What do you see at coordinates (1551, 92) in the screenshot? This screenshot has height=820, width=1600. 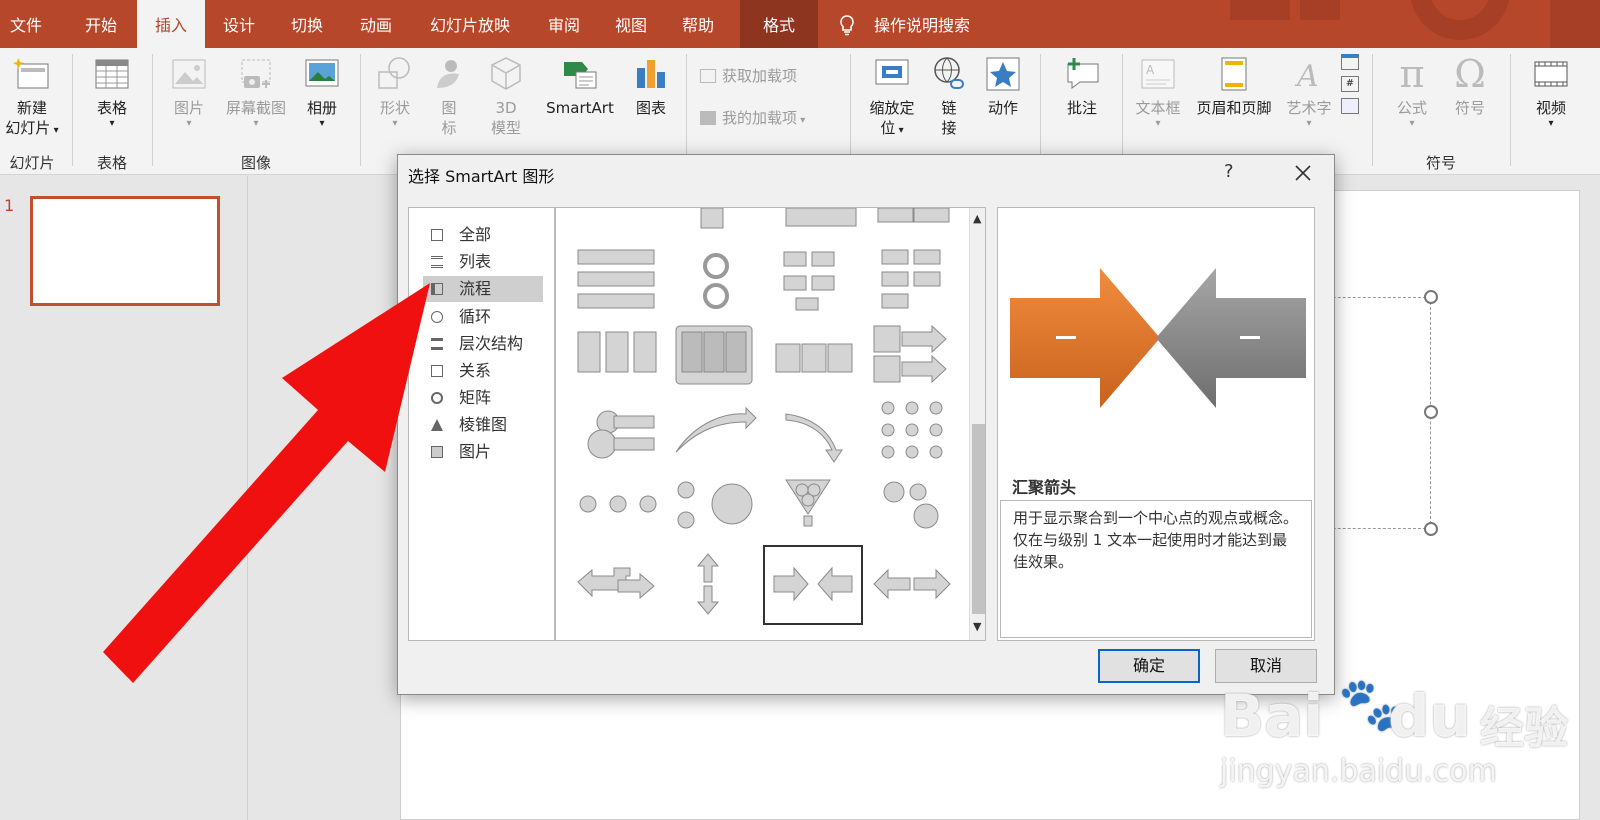 I see `video-button: 视频 ▾` at bounding box center [1551, 92].